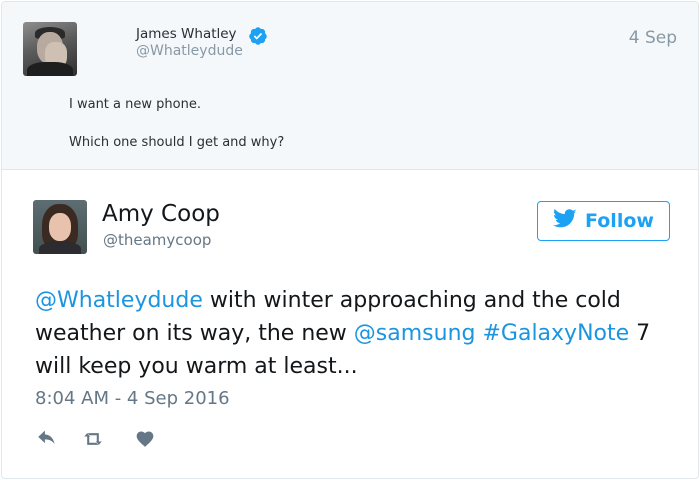 The width and height of the screenshot is (700, 480). What do you see at coordinates (258, 36) in the screenshot?
I see `verified-badge-icon` at bounding box center [258, 36].